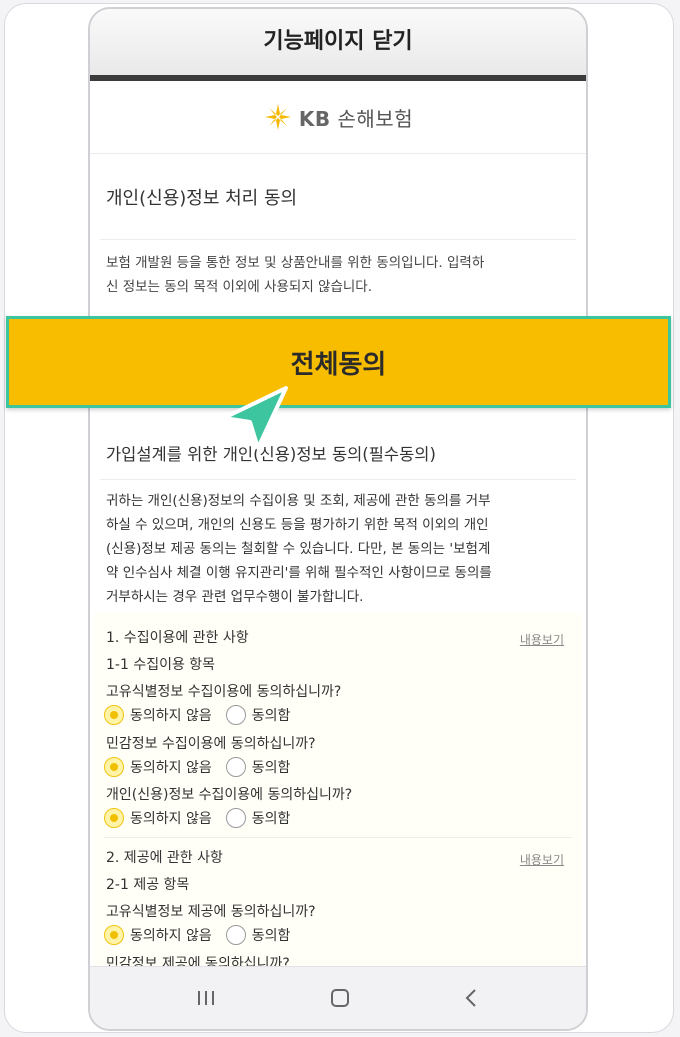  What do you see at coordinates (298, 549) in the screenshot?
I see `notice-line: (신용)정보 제공 동의는 철회할 수 있습니다. 다만, 본 동의는 '보험계` at bounding box center [298, 549].